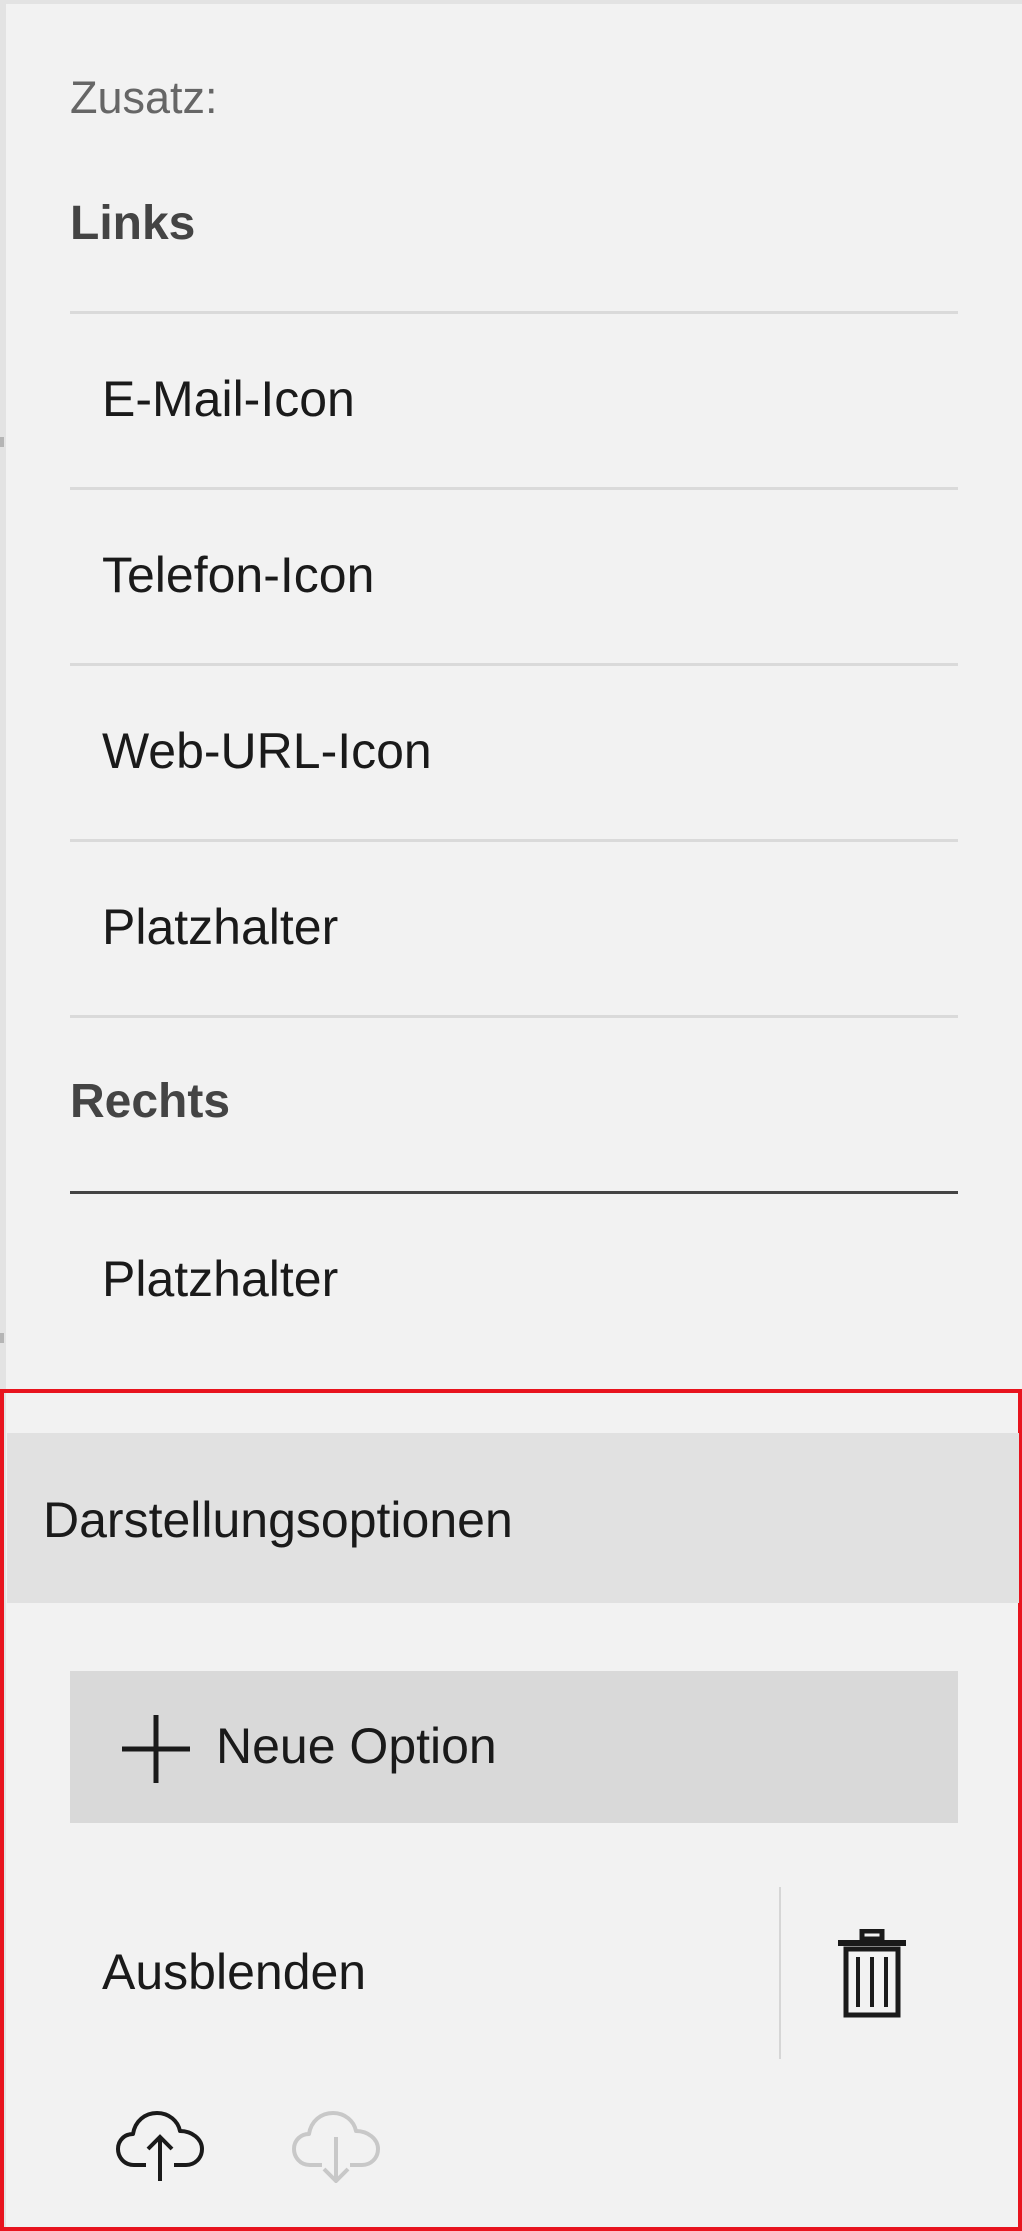 This screenshot has height=2231, width=1022. What do you see at coordinates (156, 1749) in the screenshot?
I see `plus-icon` at bounding box center [156, 1749].